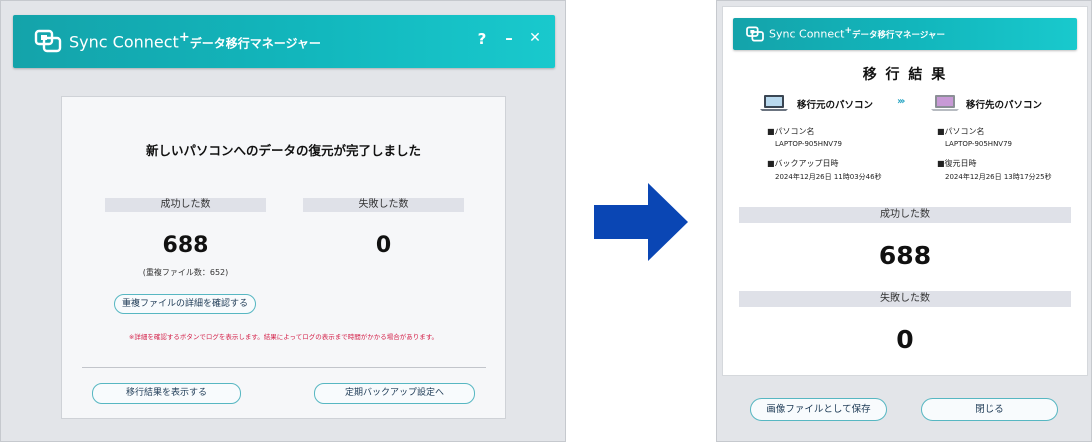 This screenshot has height=442, width=1092. What do you see at coordinates (791, 131) in the screenshot?
I see `source-pc-name-label: ■パソコン名` at bounding box center [791, 131].